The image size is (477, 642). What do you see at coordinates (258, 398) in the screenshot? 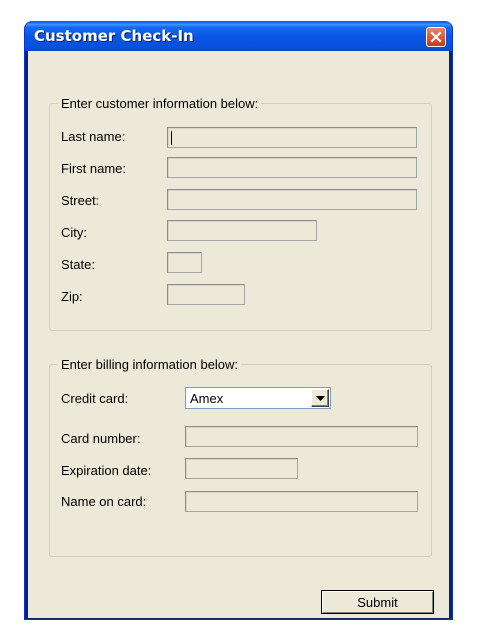
I see `credit-card-select: Amex` at bounding box center [258, 398].